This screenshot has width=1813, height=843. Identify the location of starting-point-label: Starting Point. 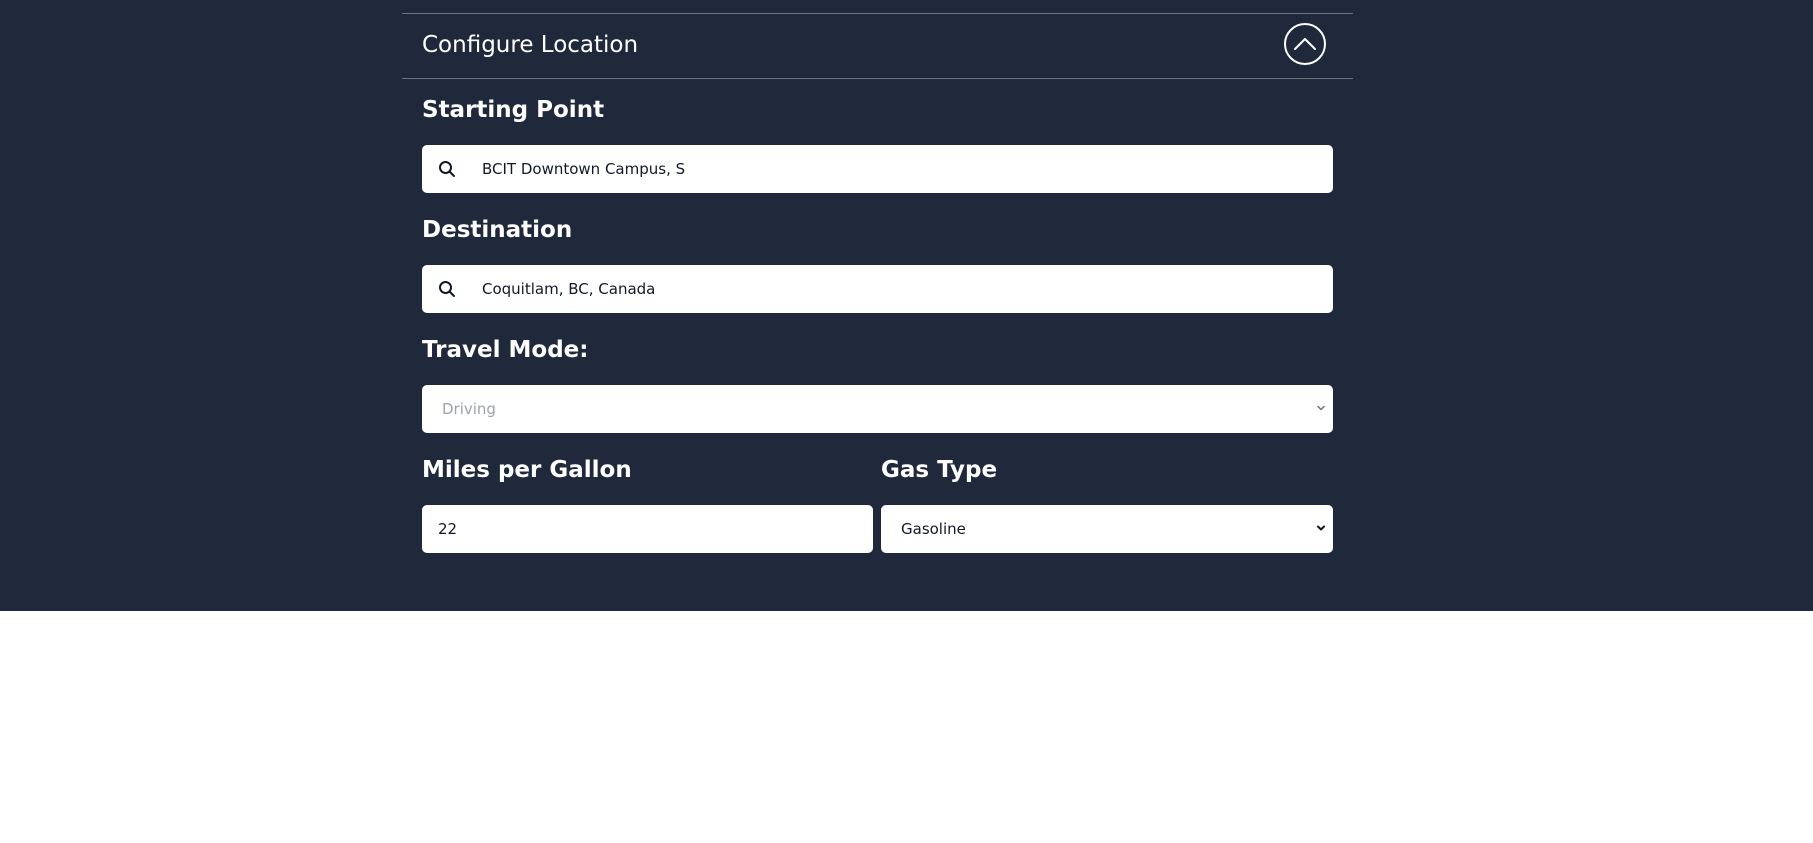
(513, 110).